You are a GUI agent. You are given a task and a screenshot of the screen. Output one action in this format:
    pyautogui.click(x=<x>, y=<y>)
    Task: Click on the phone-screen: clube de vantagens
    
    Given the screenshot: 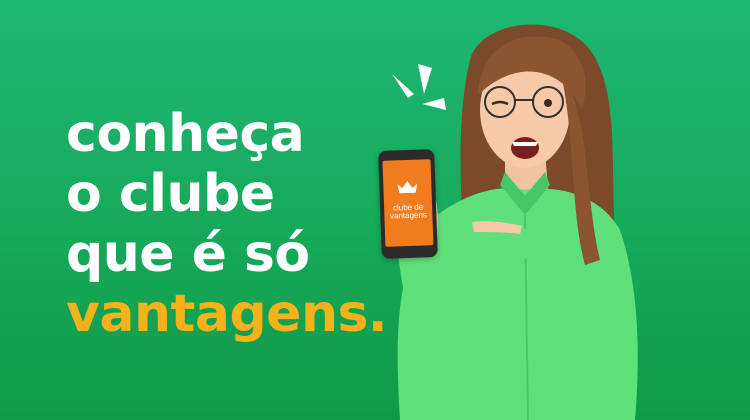 What is the action you would take?
    pyautogui.click(x=408, y=203)
    